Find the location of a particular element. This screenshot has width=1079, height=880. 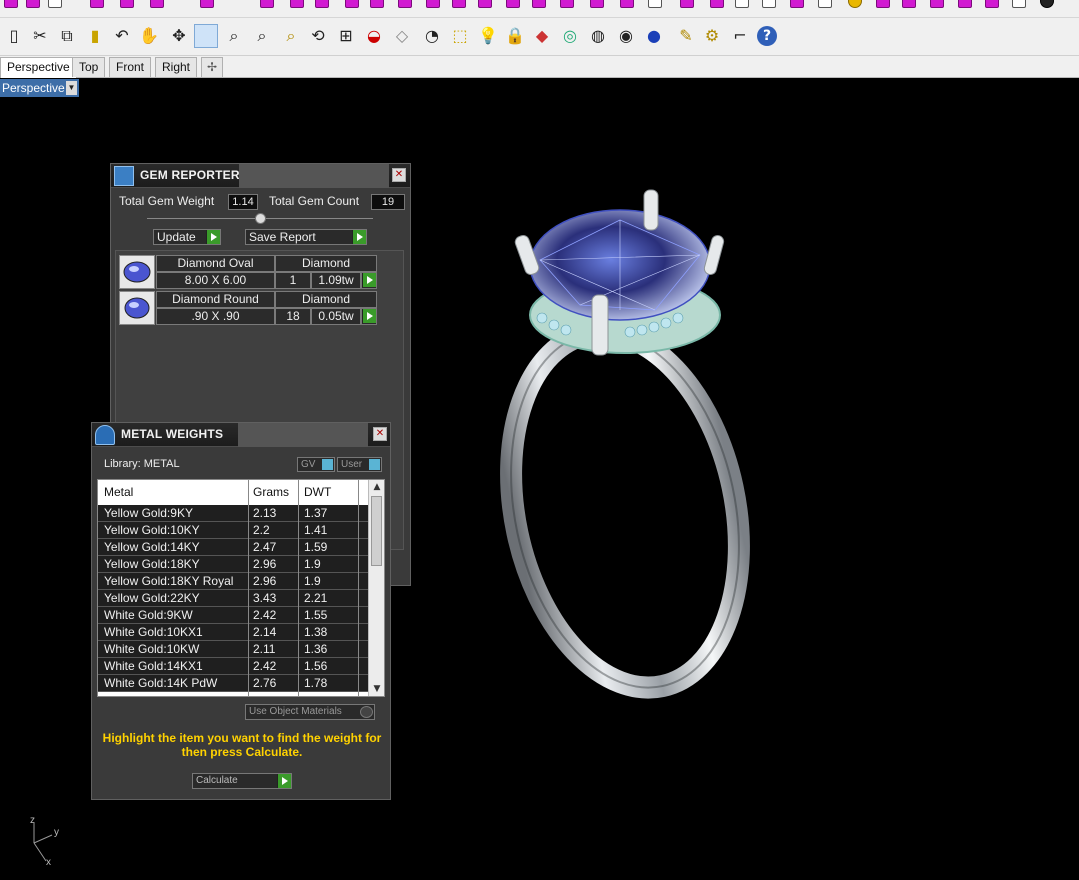

slider-handle is located at coordinates (260, 218).